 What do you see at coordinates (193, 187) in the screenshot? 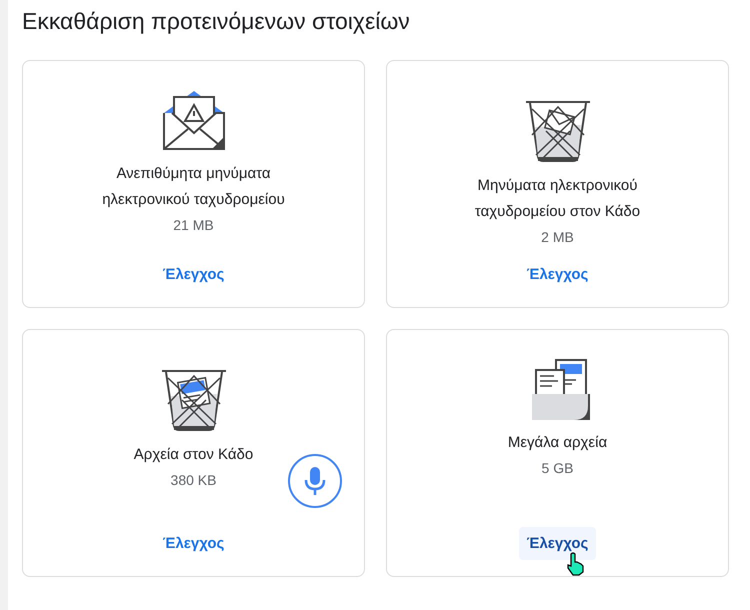
I see `card-title: Ανεπιθύμητα μηνύματα ηλεκτρονικού ταχυδρομείου` at bounding box center [193, 187].